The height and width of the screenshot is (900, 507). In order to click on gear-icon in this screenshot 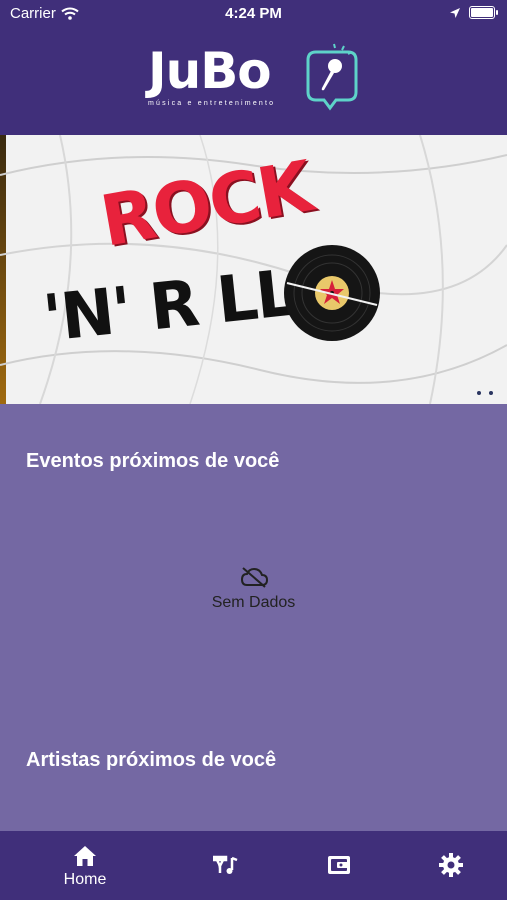, I will do `click(451, 865)`.